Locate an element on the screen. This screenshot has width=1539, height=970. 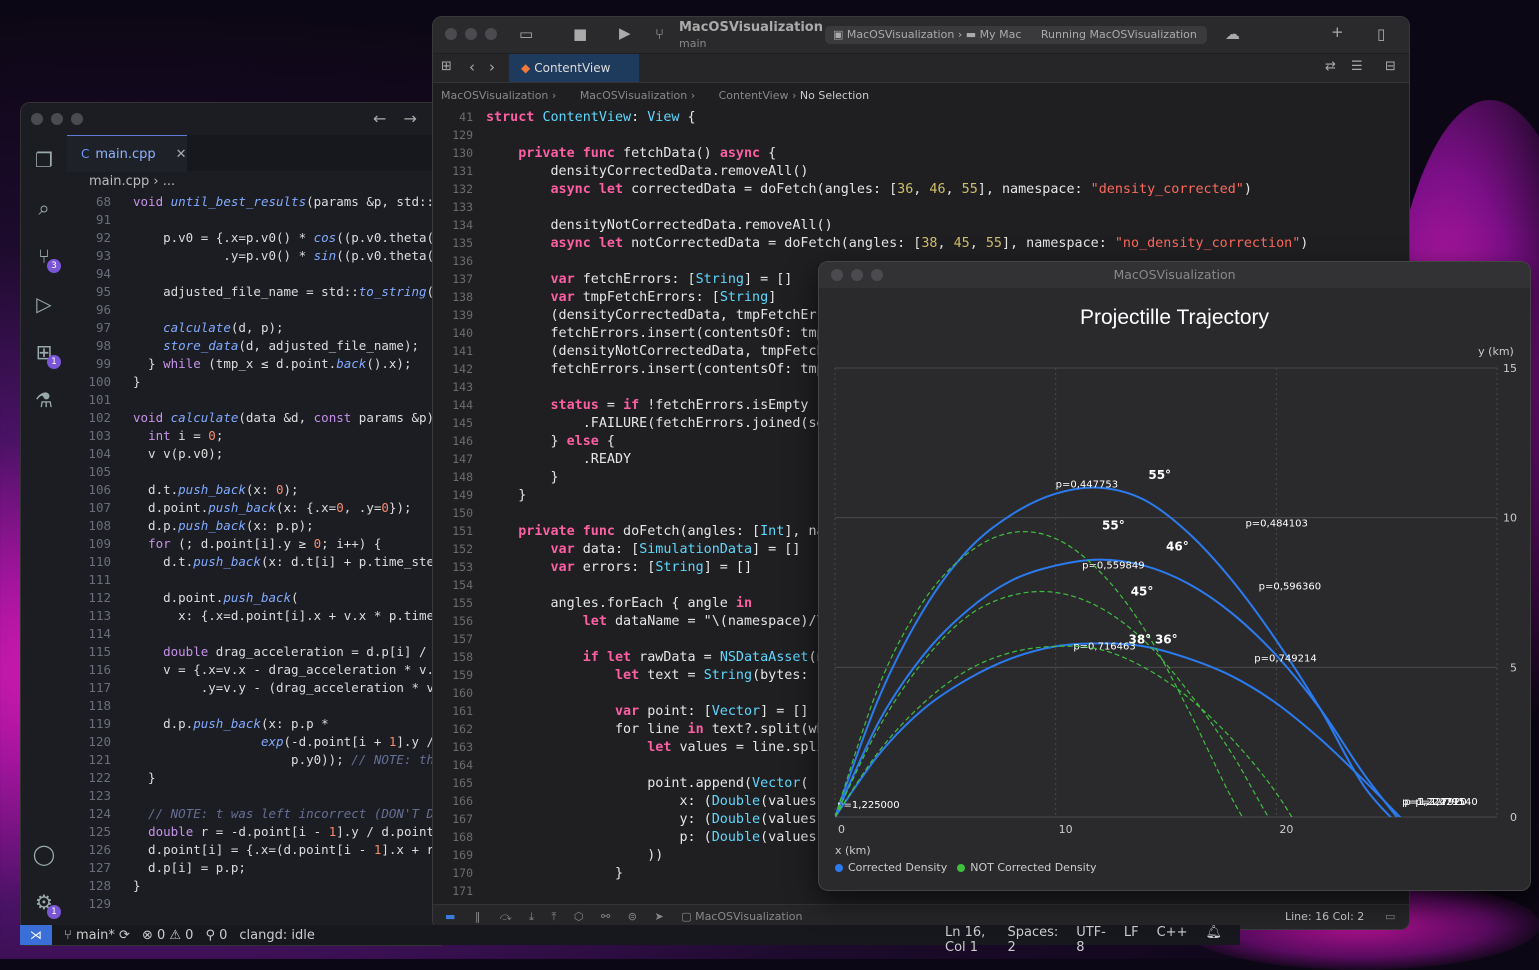
crumb-group: MacOSVisualization is located at coordinates (633, 95).